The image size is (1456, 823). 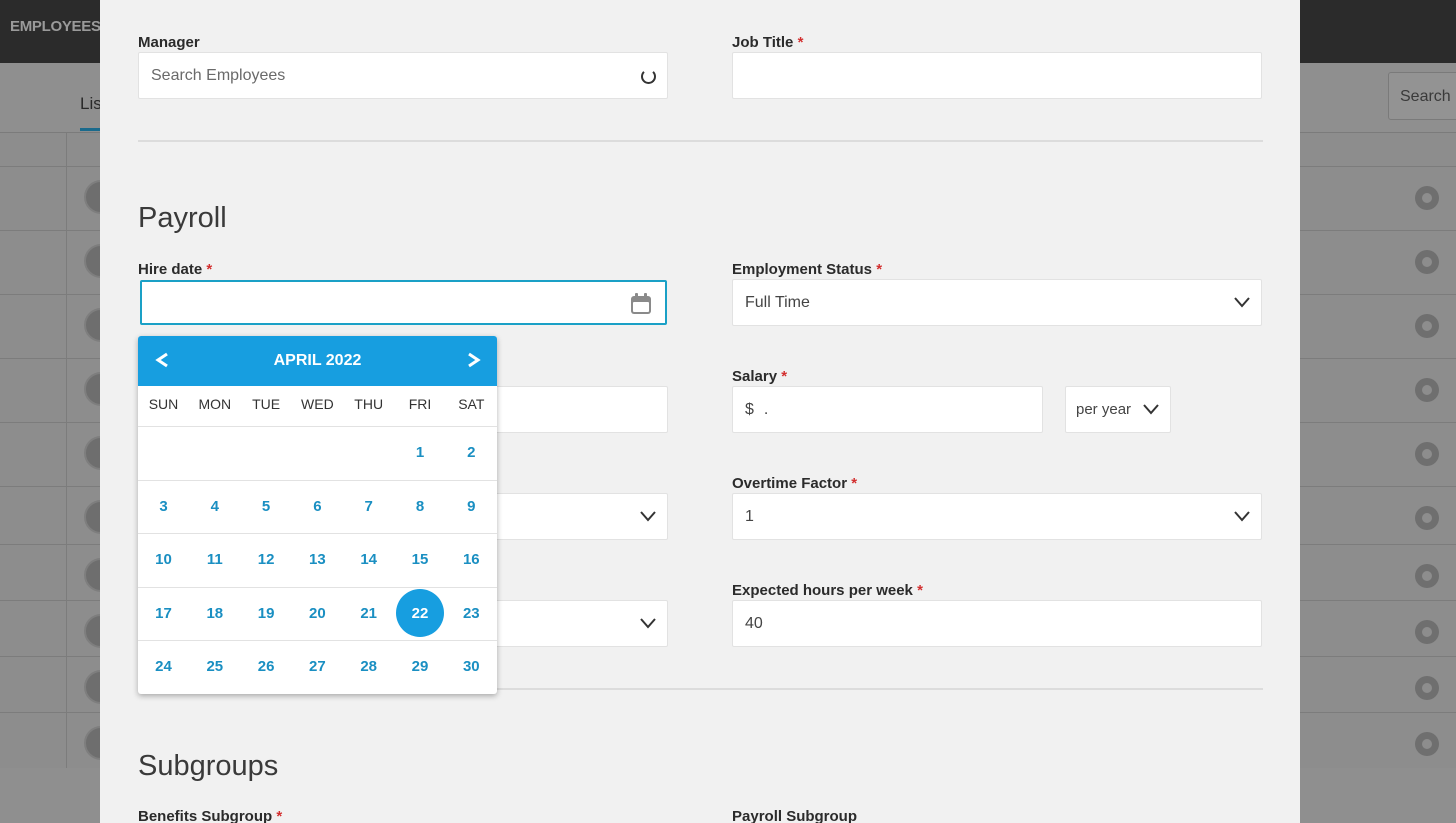 I want to click on calendar-day: 18, so click(x=214, y=613).